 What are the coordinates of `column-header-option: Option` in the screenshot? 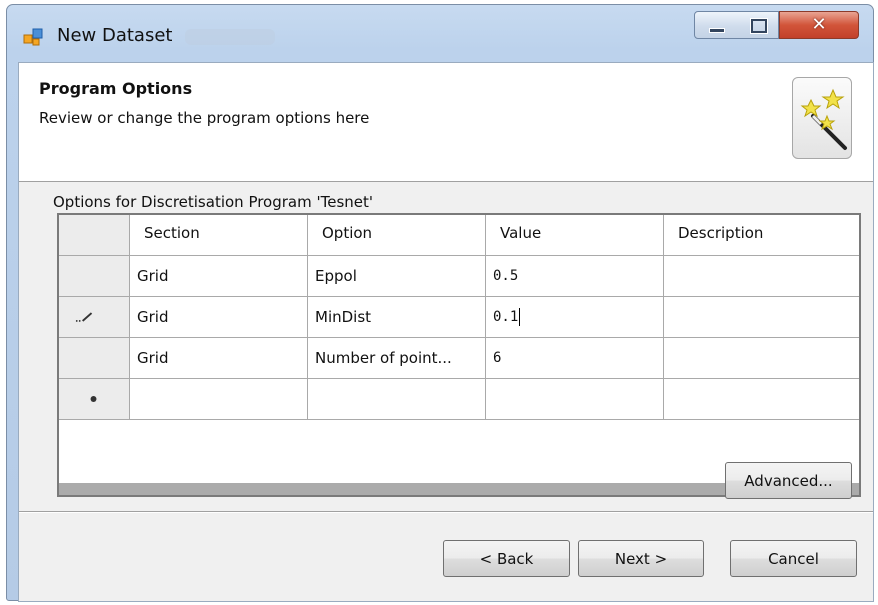 It's located at (397, 235).